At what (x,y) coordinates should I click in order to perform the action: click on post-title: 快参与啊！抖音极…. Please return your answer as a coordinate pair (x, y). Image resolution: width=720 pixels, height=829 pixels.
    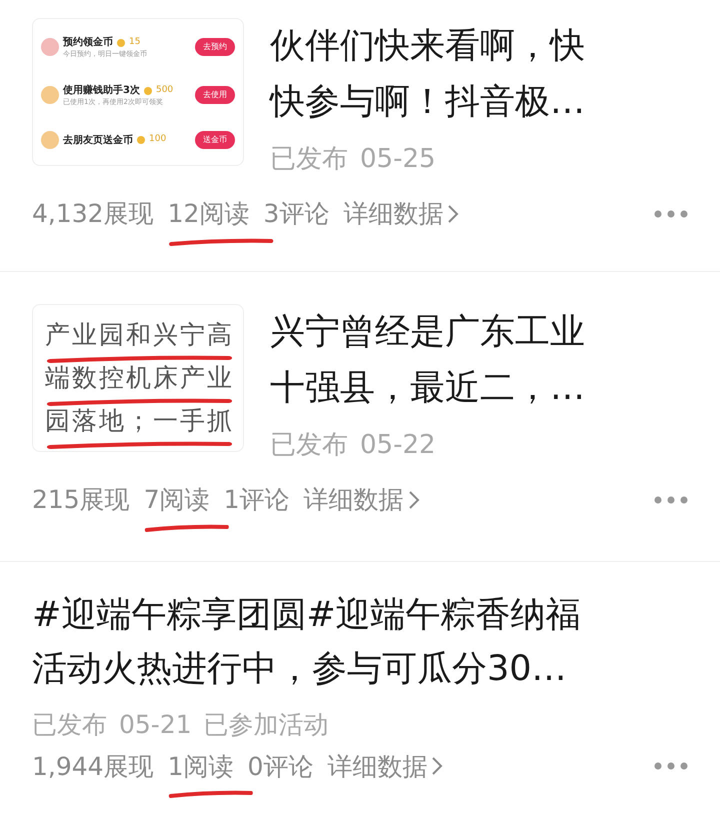
    Looking at the image, I should click on (427, 102).